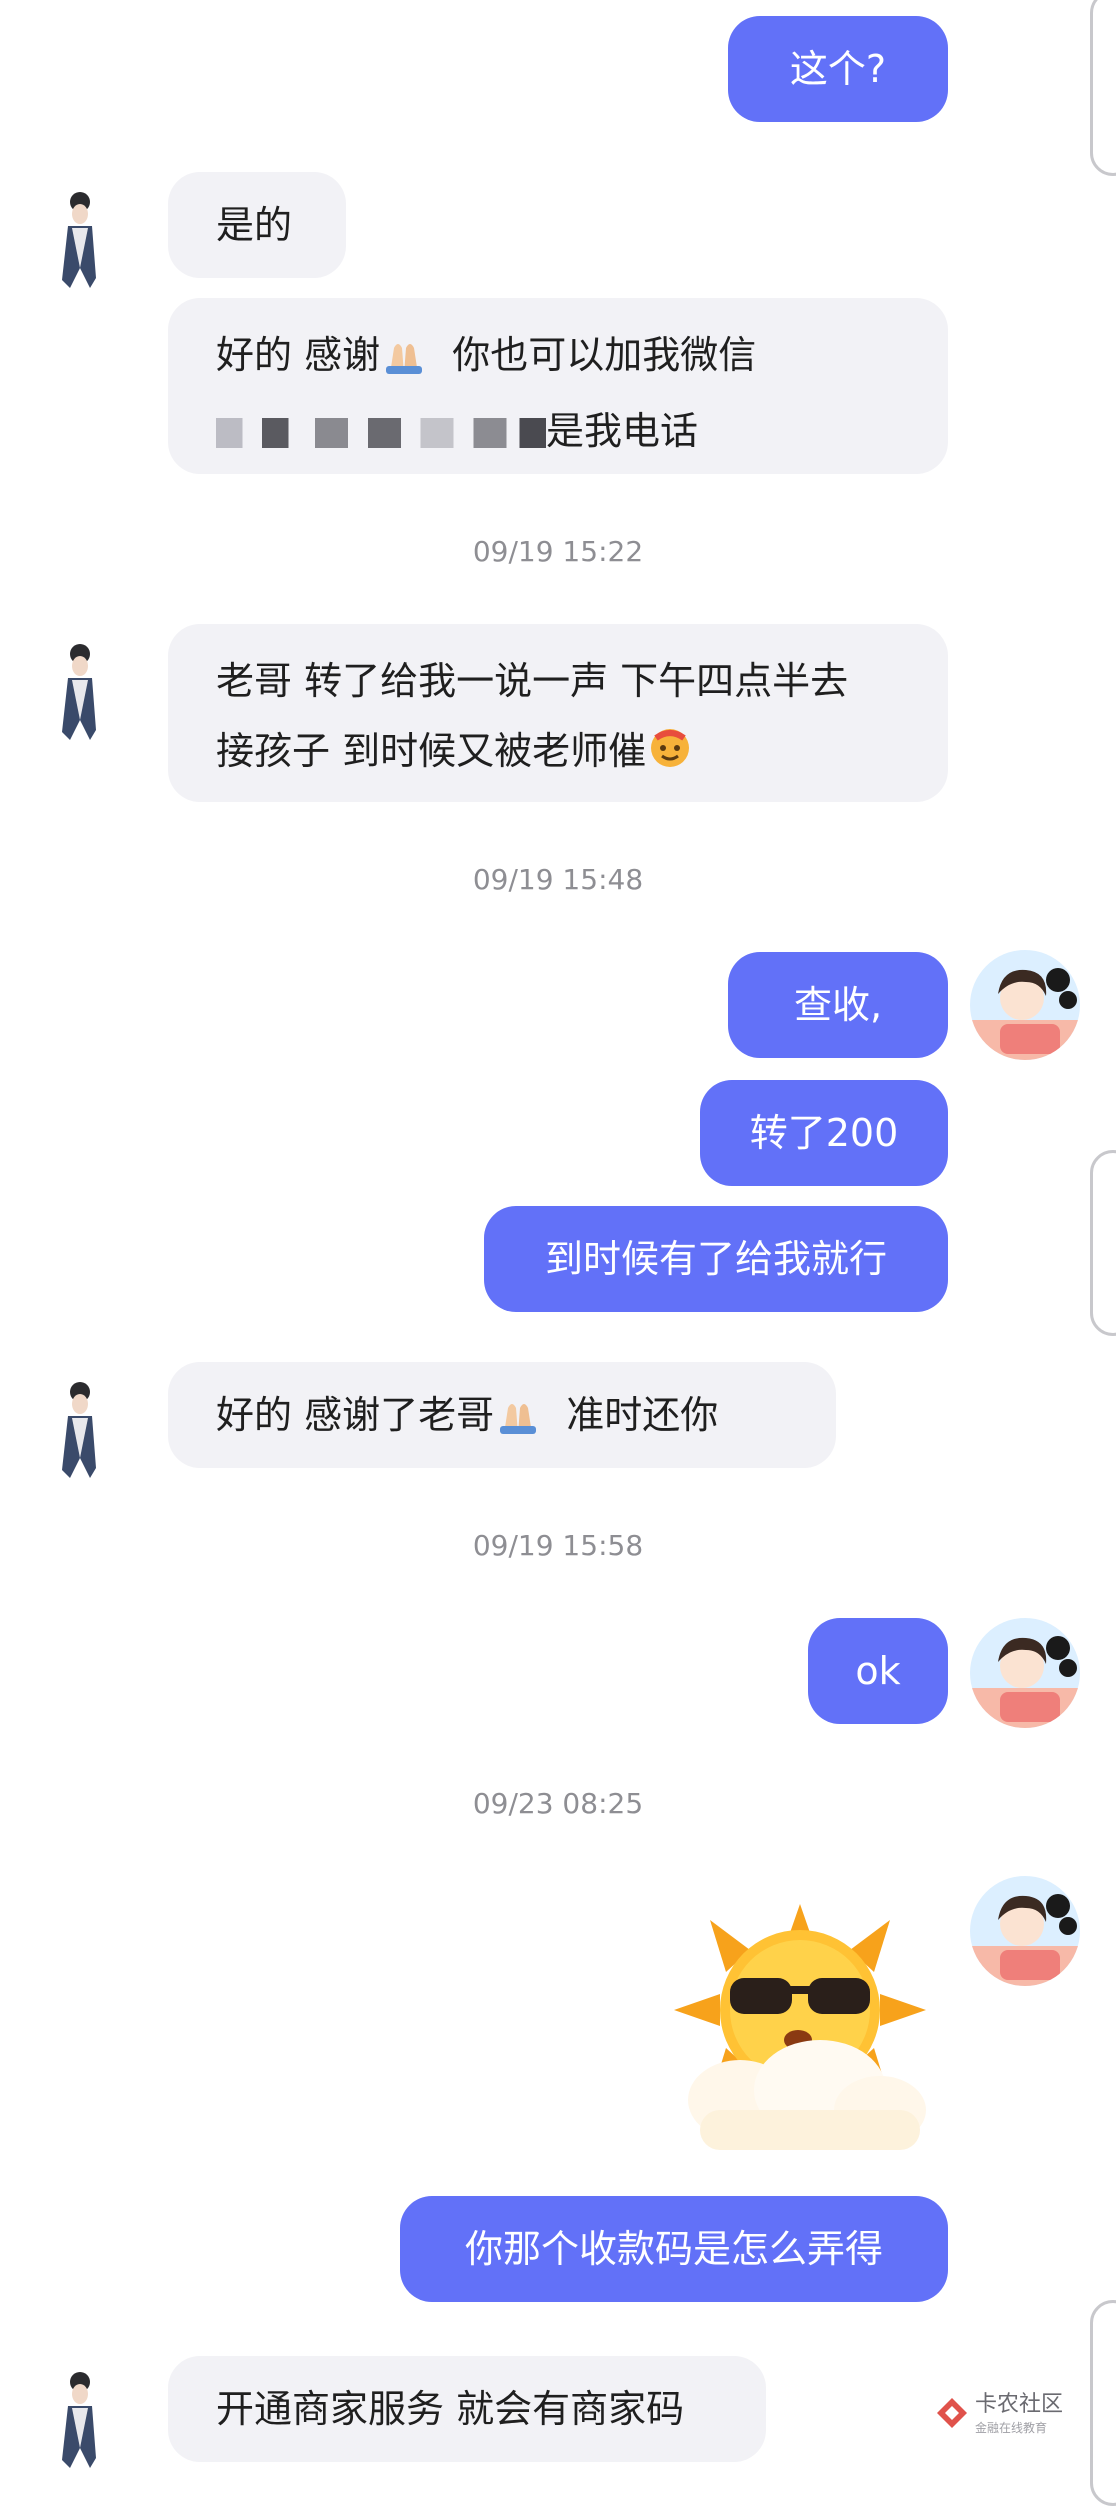  I want to click on timestamp: 09/19 15:48, so click(558, 879).